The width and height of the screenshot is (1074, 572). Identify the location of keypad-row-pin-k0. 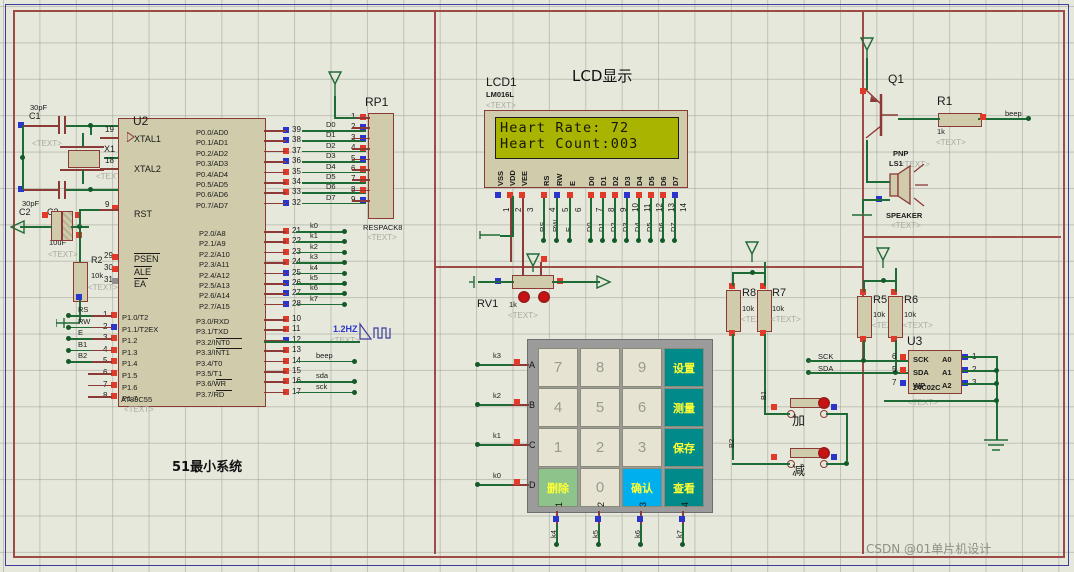
(517, 482).